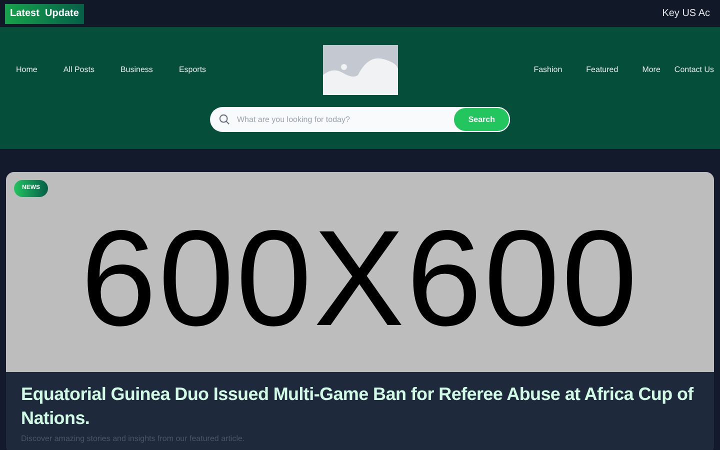 This screenshot has width=720, height=450. Describe the element at coordinates (224, 119) in the screenshot. I see `search-icon` at that location.